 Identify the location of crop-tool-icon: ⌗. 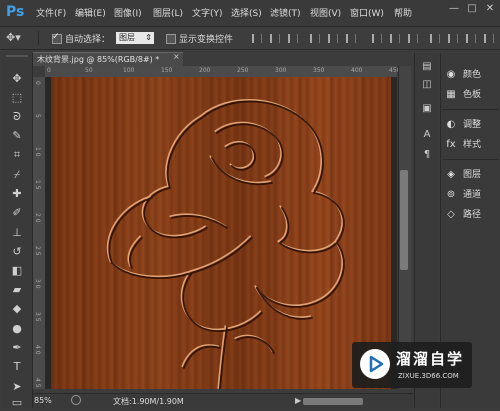
(17, 155).